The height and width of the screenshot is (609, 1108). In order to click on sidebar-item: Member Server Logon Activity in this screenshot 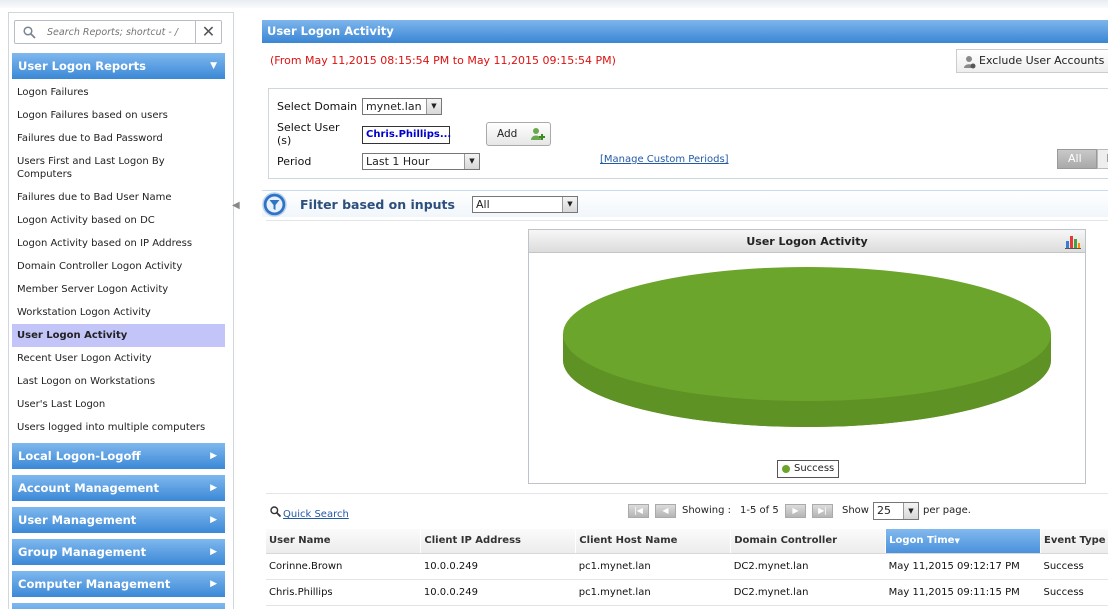, I will do `click(118, 289)`.